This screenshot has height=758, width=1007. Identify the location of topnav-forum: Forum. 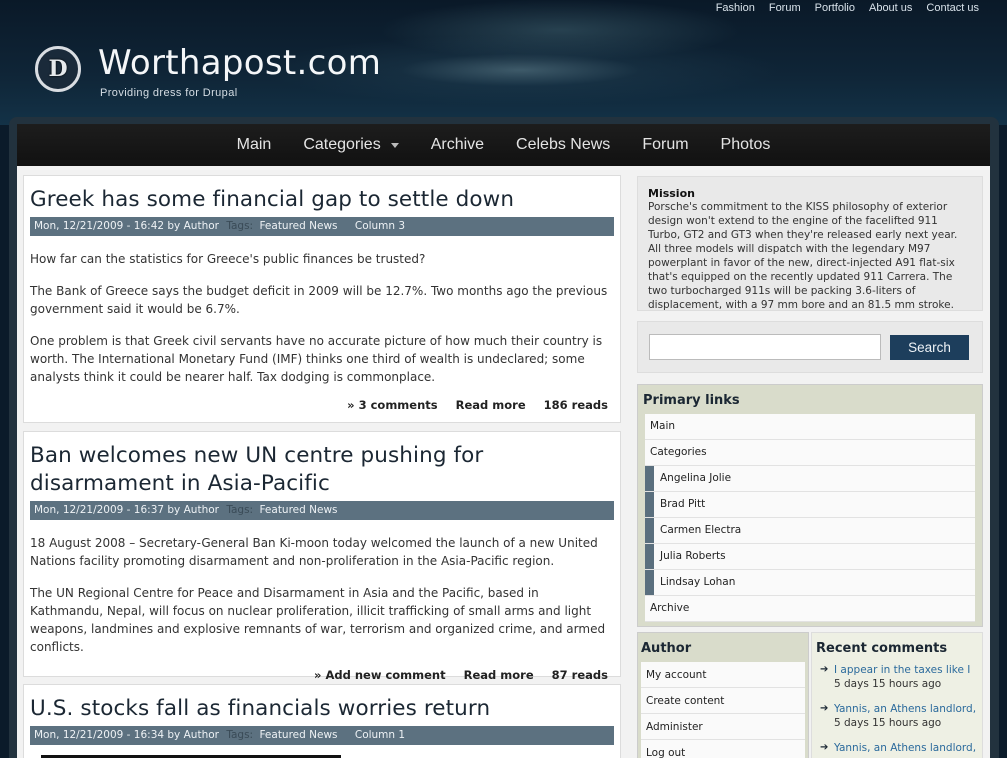
(785, 8).